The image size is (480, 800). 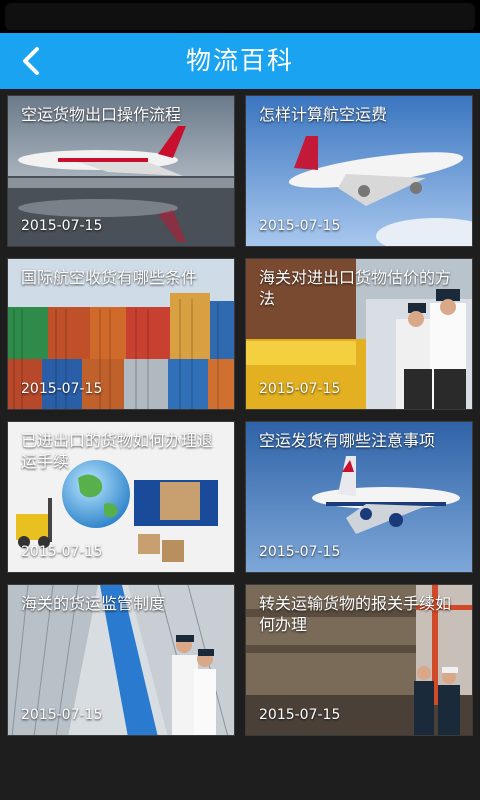 I want to click on article-title: 怎样计算航空运费, so click(x=323, y=114).